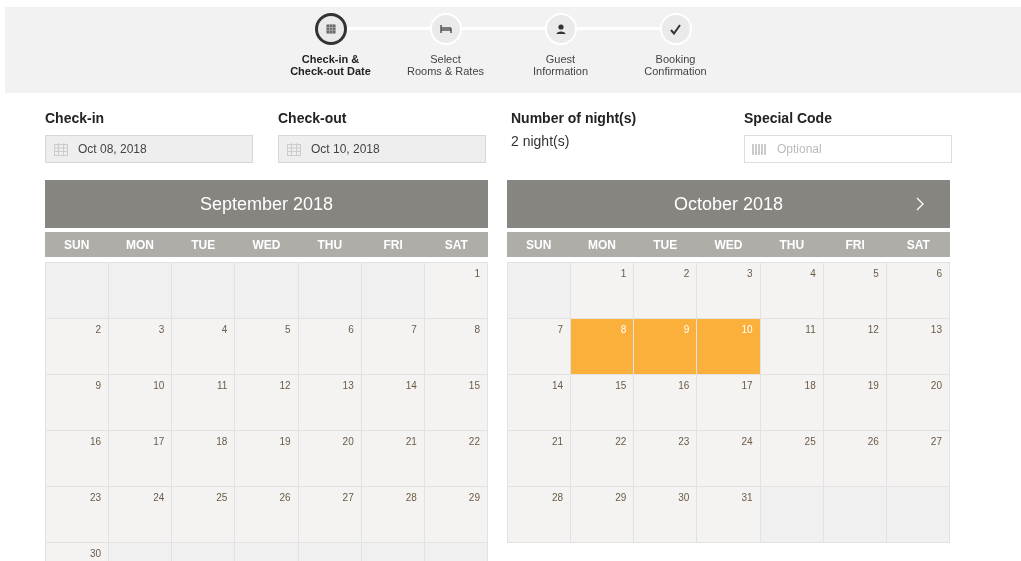  I want to click on day-cell: 10, so click(141, 403).